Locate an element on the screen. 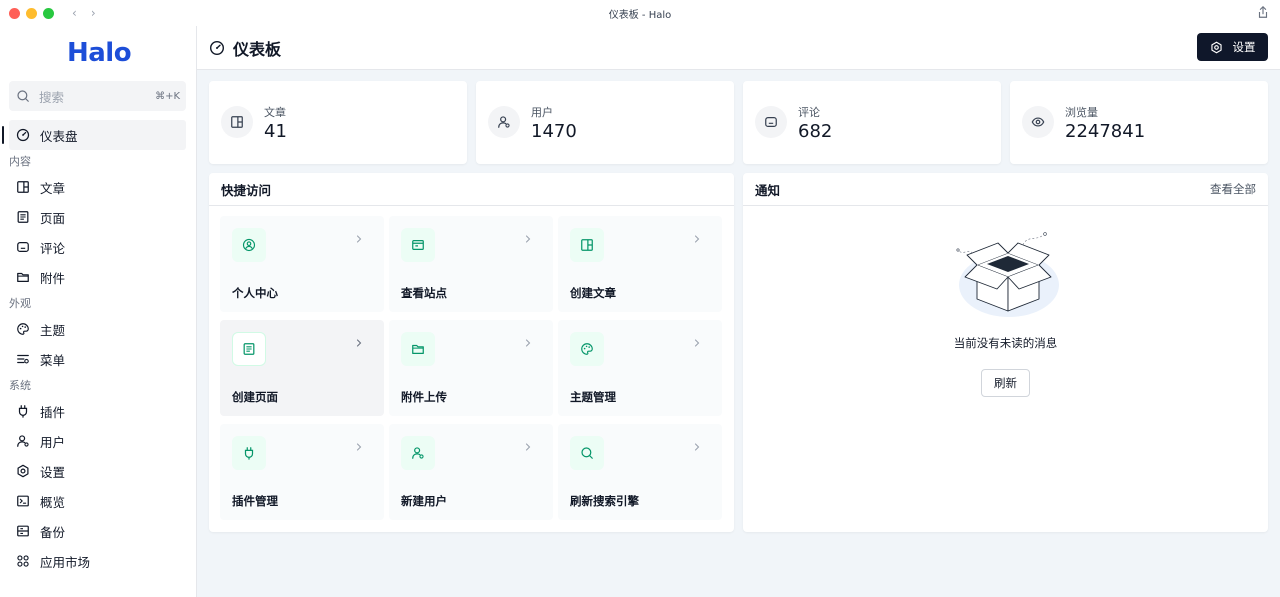 The image size is (1280, 597). settings-button: 设置 is located at coordinates (1232, 47).